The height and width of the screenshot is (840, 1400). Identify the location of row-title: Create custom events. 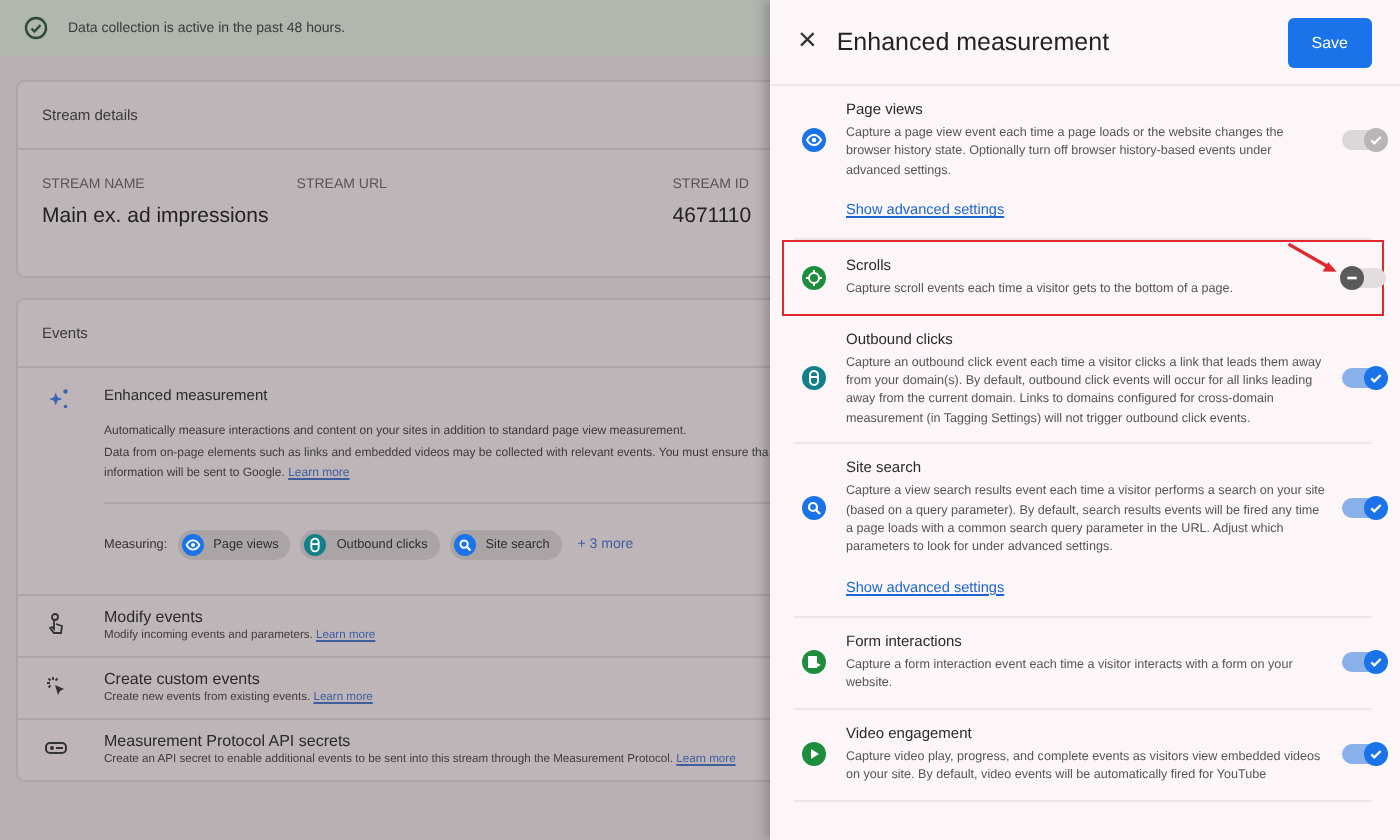
(183, 678).